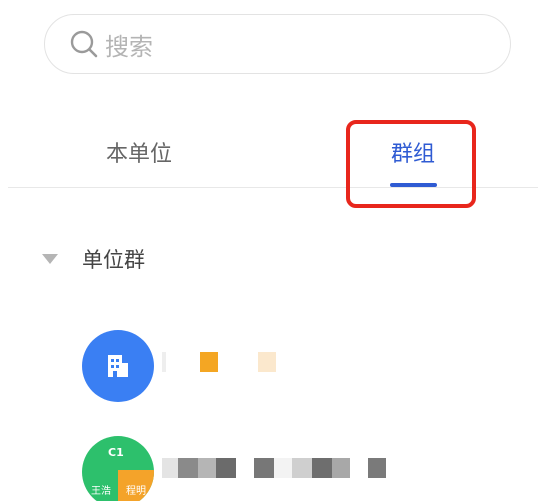  Describe the element at coordinates (118, 468) in the screenshot. I see `group-avatar: C1 王浩 程明` at that location.